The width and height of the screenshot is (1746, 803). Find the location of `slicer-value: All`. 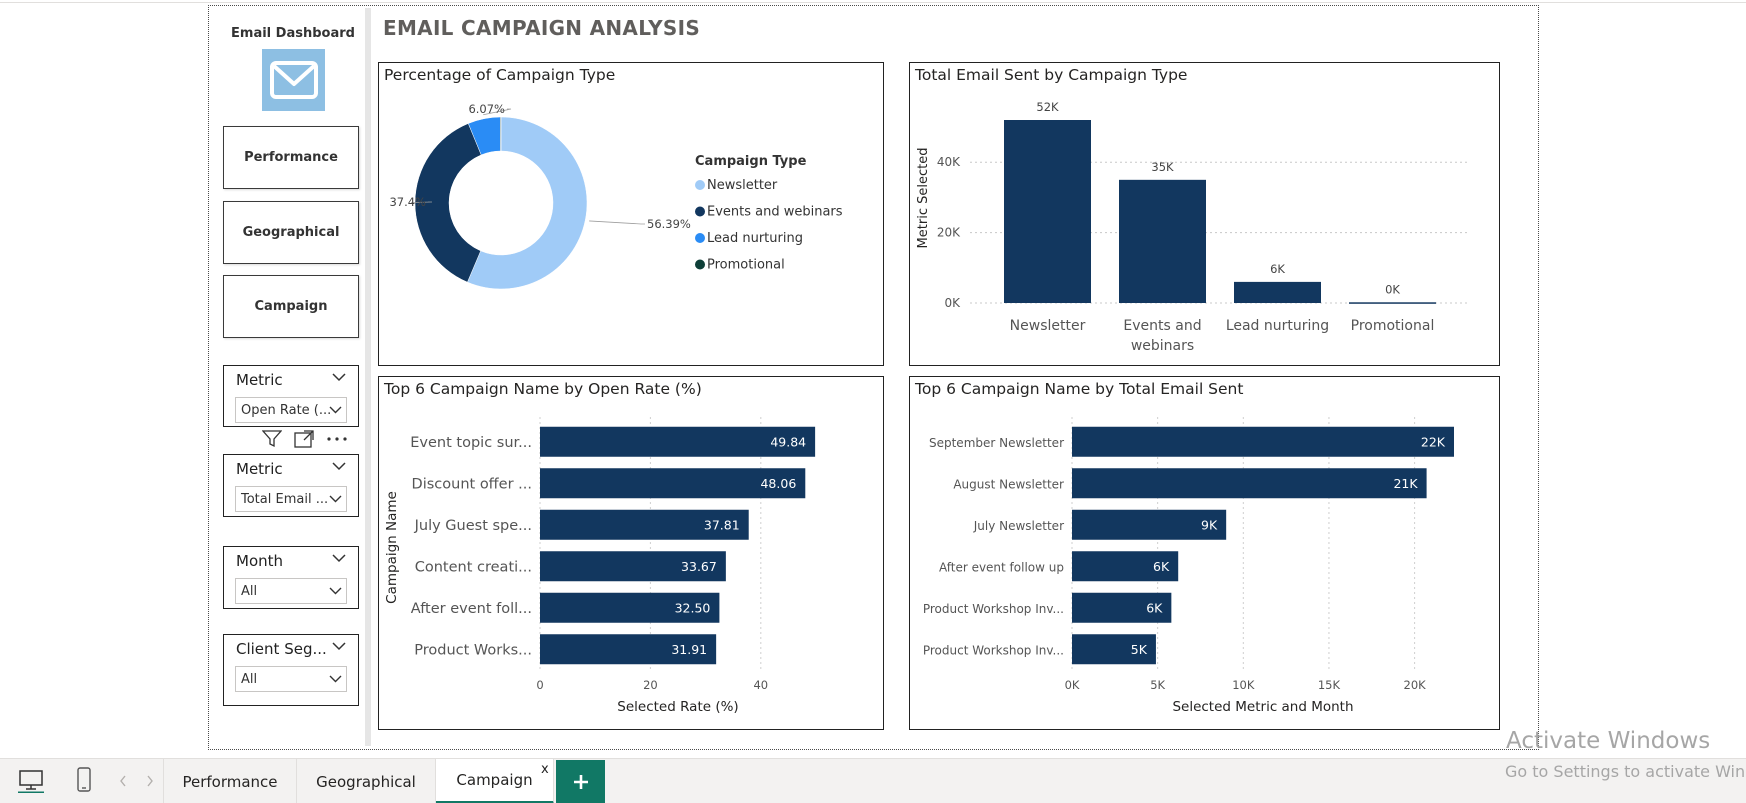

slicer-value: All is located at coordinates (249, 679).